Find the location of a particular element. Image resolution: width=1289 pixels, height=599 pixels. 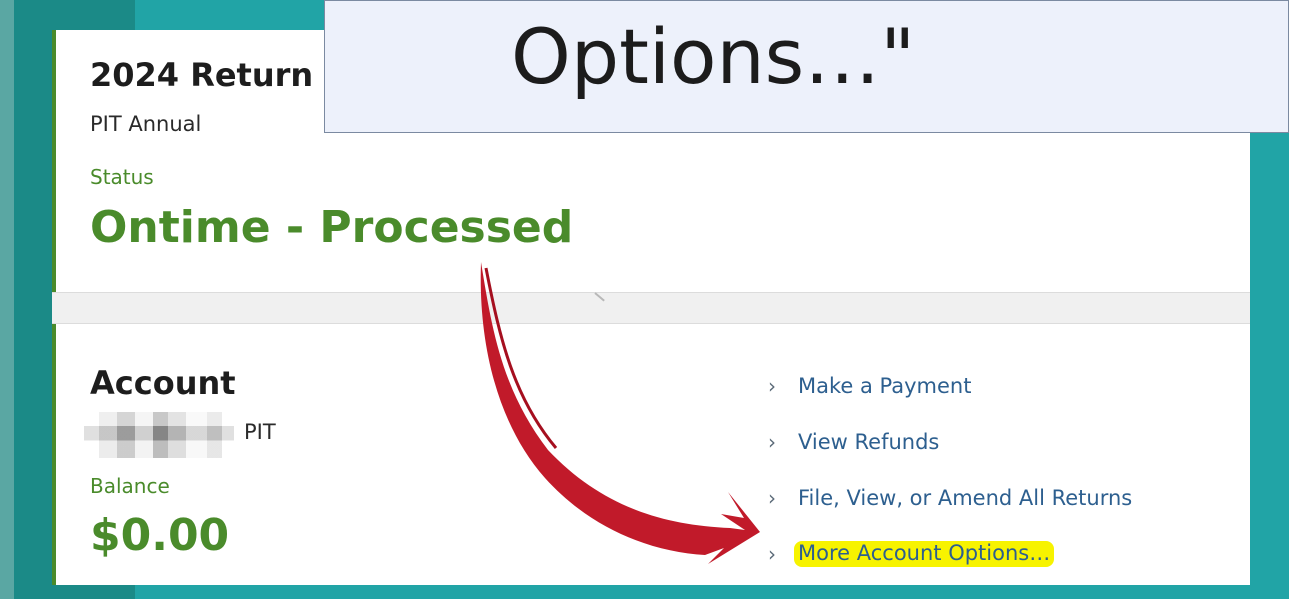

status-label: Status is located at coordinates (122, 177).